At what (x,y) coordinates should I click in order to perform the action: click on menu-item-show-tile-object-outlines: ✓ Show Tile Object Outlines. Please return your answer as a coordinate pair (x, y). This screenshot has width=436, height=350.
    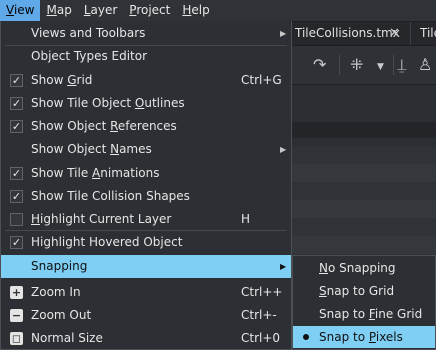
    Looking at the image, I should click on (146, 103).